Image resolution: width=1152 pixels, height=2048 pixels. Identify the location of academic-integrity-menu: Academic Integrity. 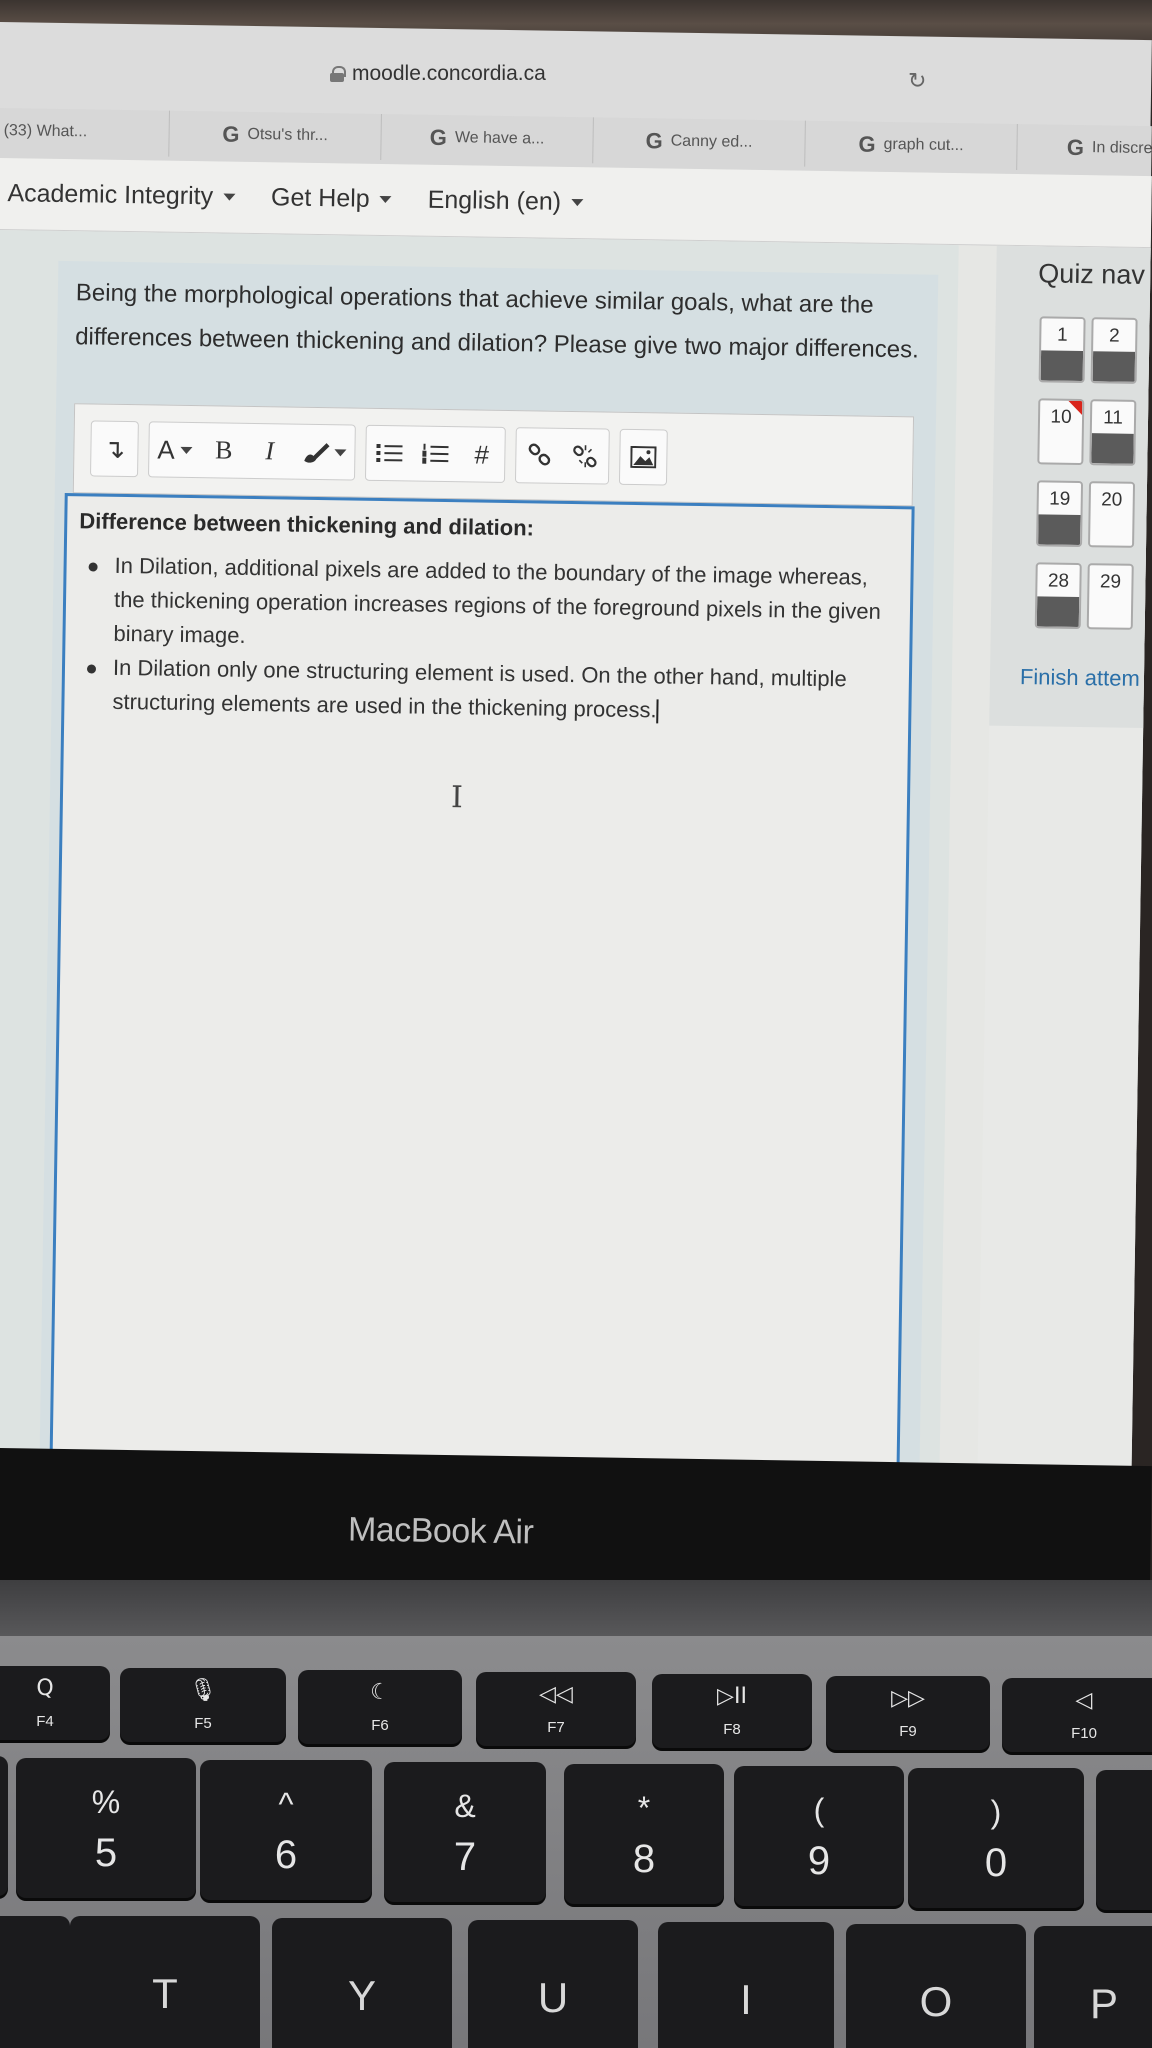
(121, 195).